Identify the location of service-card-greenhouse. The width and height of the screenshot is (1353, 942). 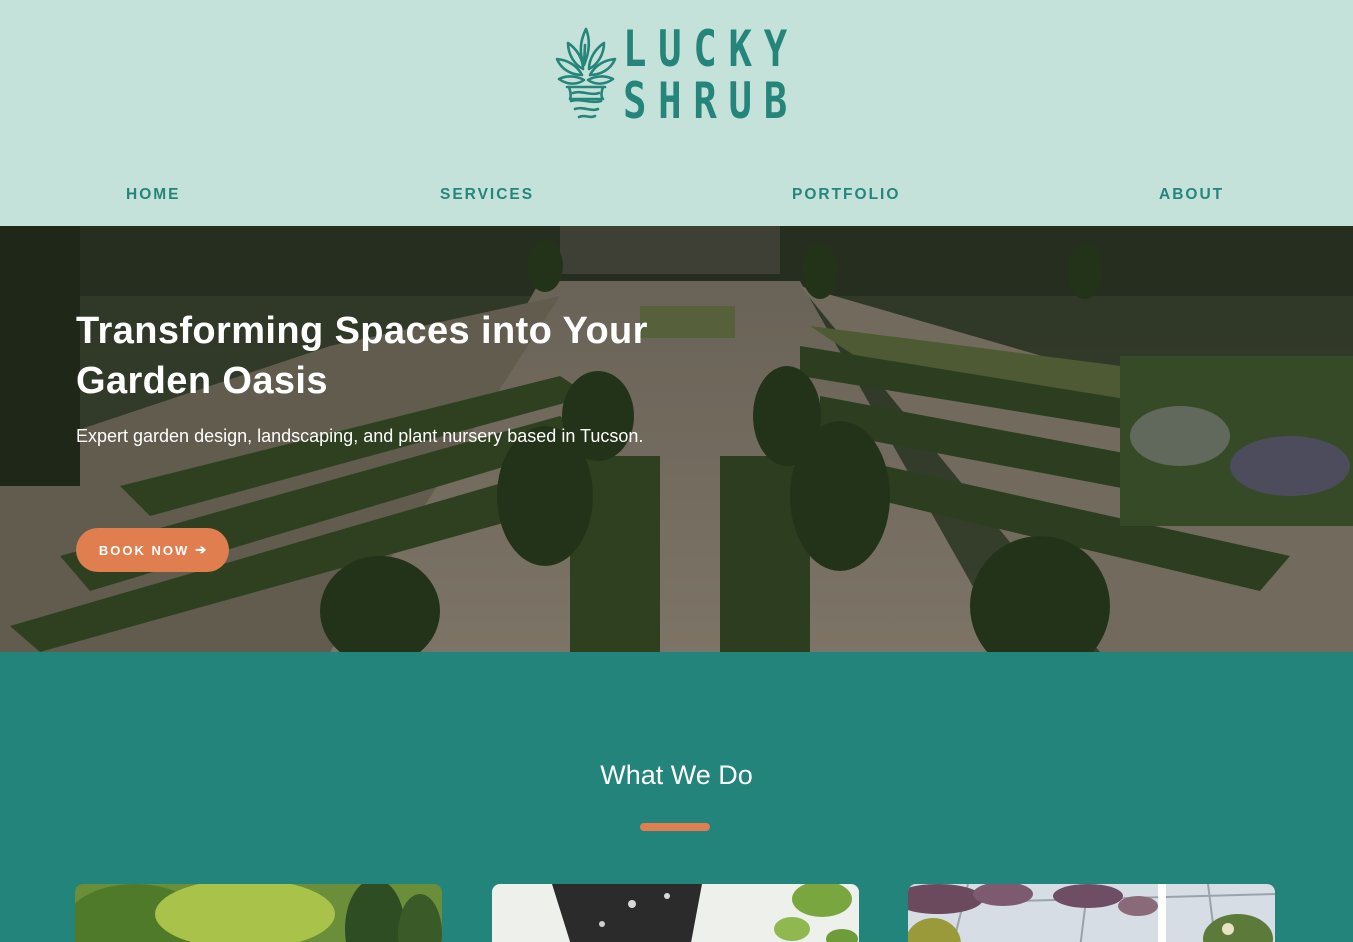
(1091, 913).